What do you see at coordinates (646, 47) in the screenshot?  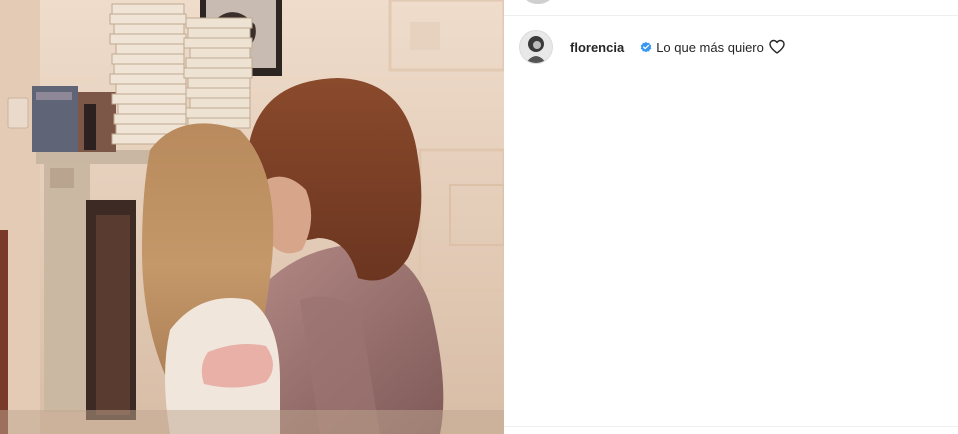 I see `verified-badge-icon` at bounding box center [646, 47].